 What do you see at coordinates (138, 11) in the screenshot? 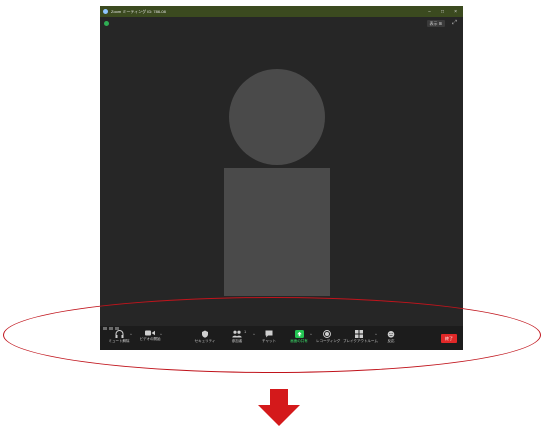
I see `window-title: Zoom ミーティング ID: 786-08` at bounding box center [138, 11].